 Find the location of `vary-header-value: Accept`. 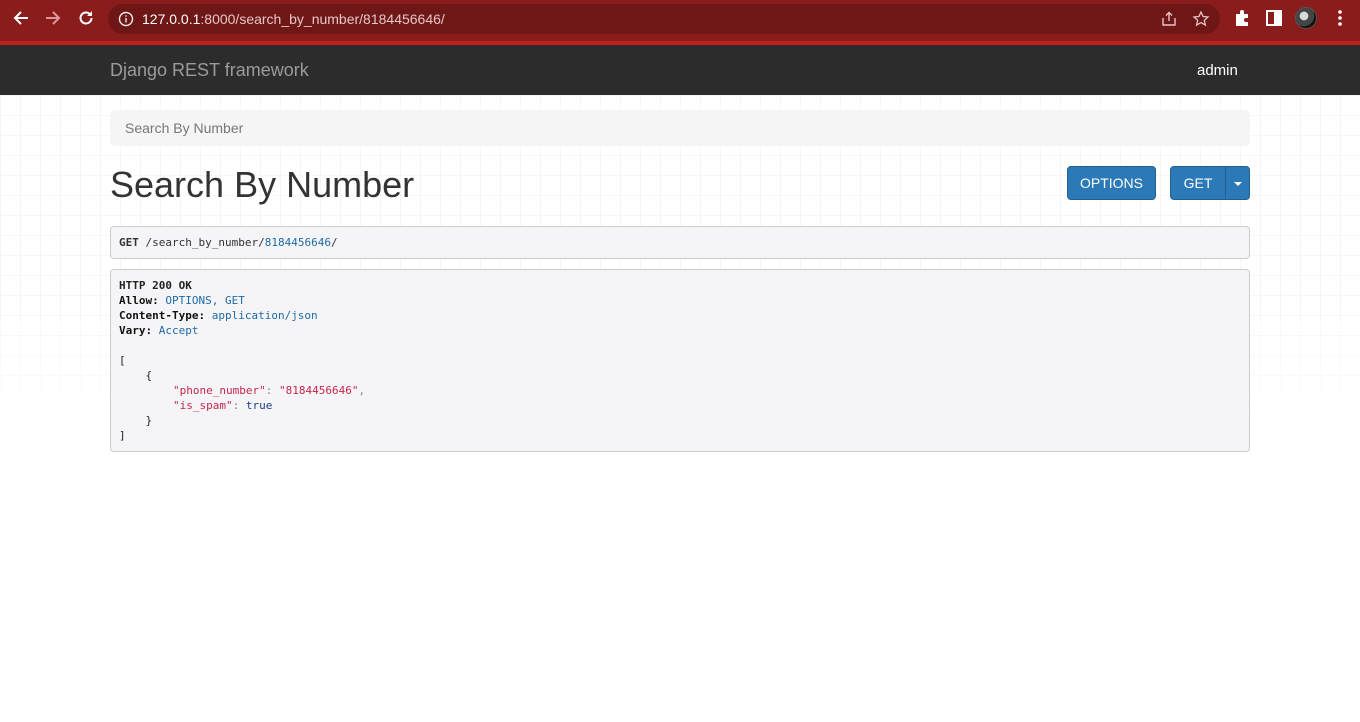

vary-header-value: Accept is located at coordinates (178, 330).